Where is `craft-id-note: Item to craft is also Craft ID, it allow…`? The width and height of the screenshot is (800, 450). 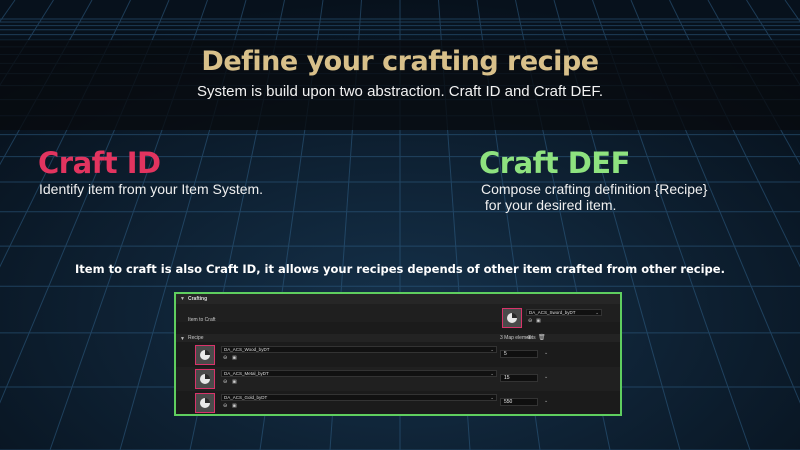 craft-id-note: Item to craft is also Craft ID, it allow… is located at coordinates (400, 269).